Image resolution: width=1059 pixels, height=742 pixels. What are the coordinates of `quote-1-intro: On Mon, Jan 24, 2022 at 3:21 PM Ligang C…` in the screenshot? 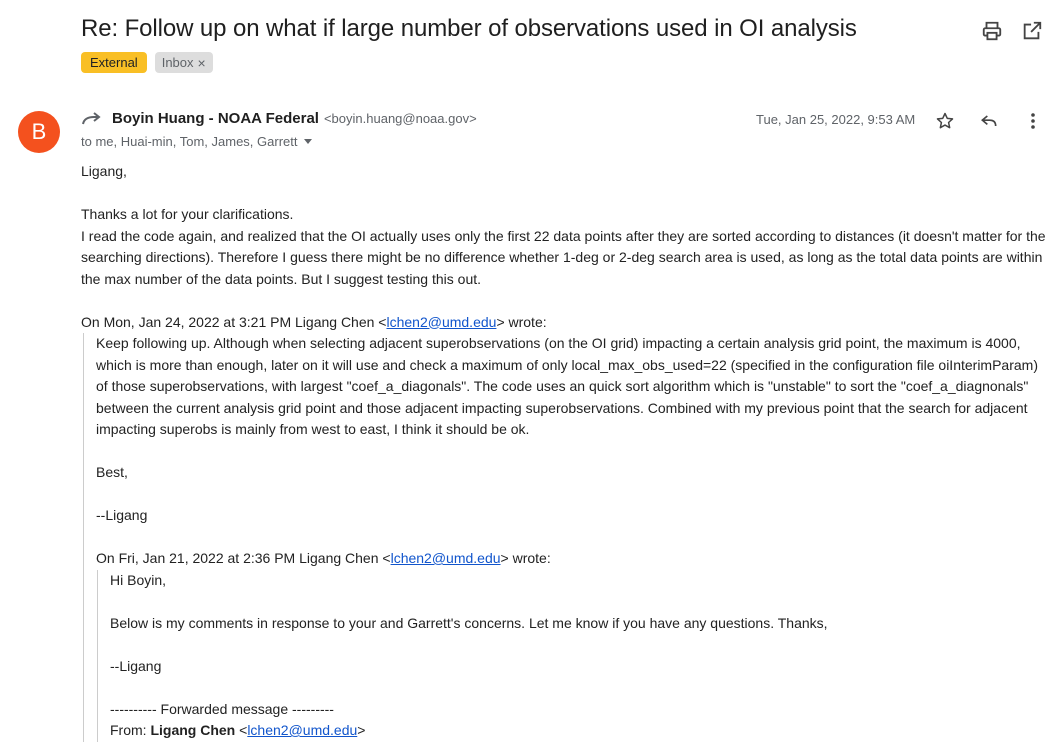 It's located at (314, 321).